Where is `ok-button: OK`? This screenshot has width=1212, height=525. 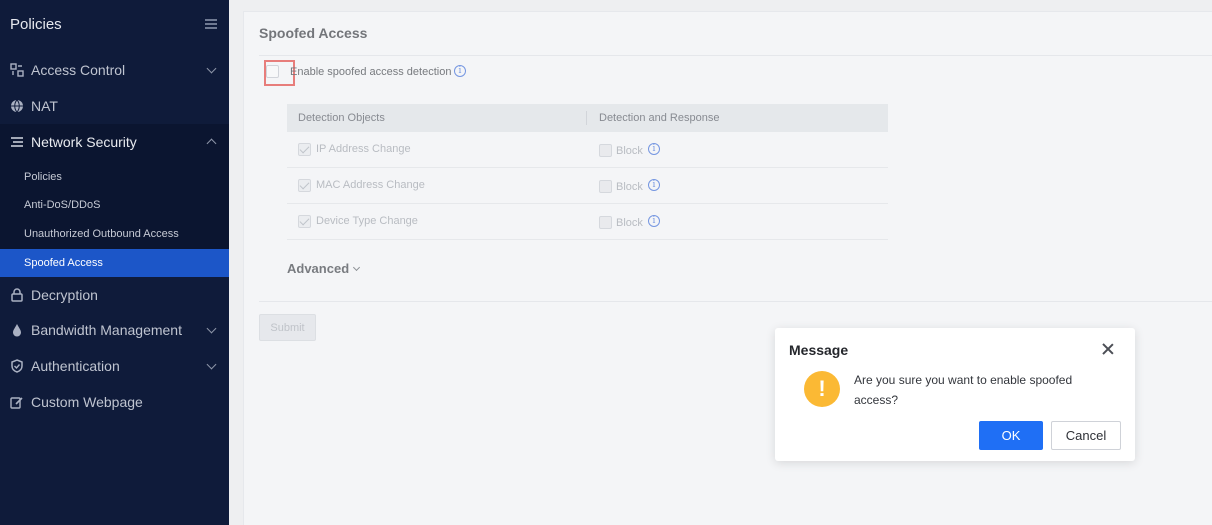 ok-button: OK is located at coordinates (1011, 435).